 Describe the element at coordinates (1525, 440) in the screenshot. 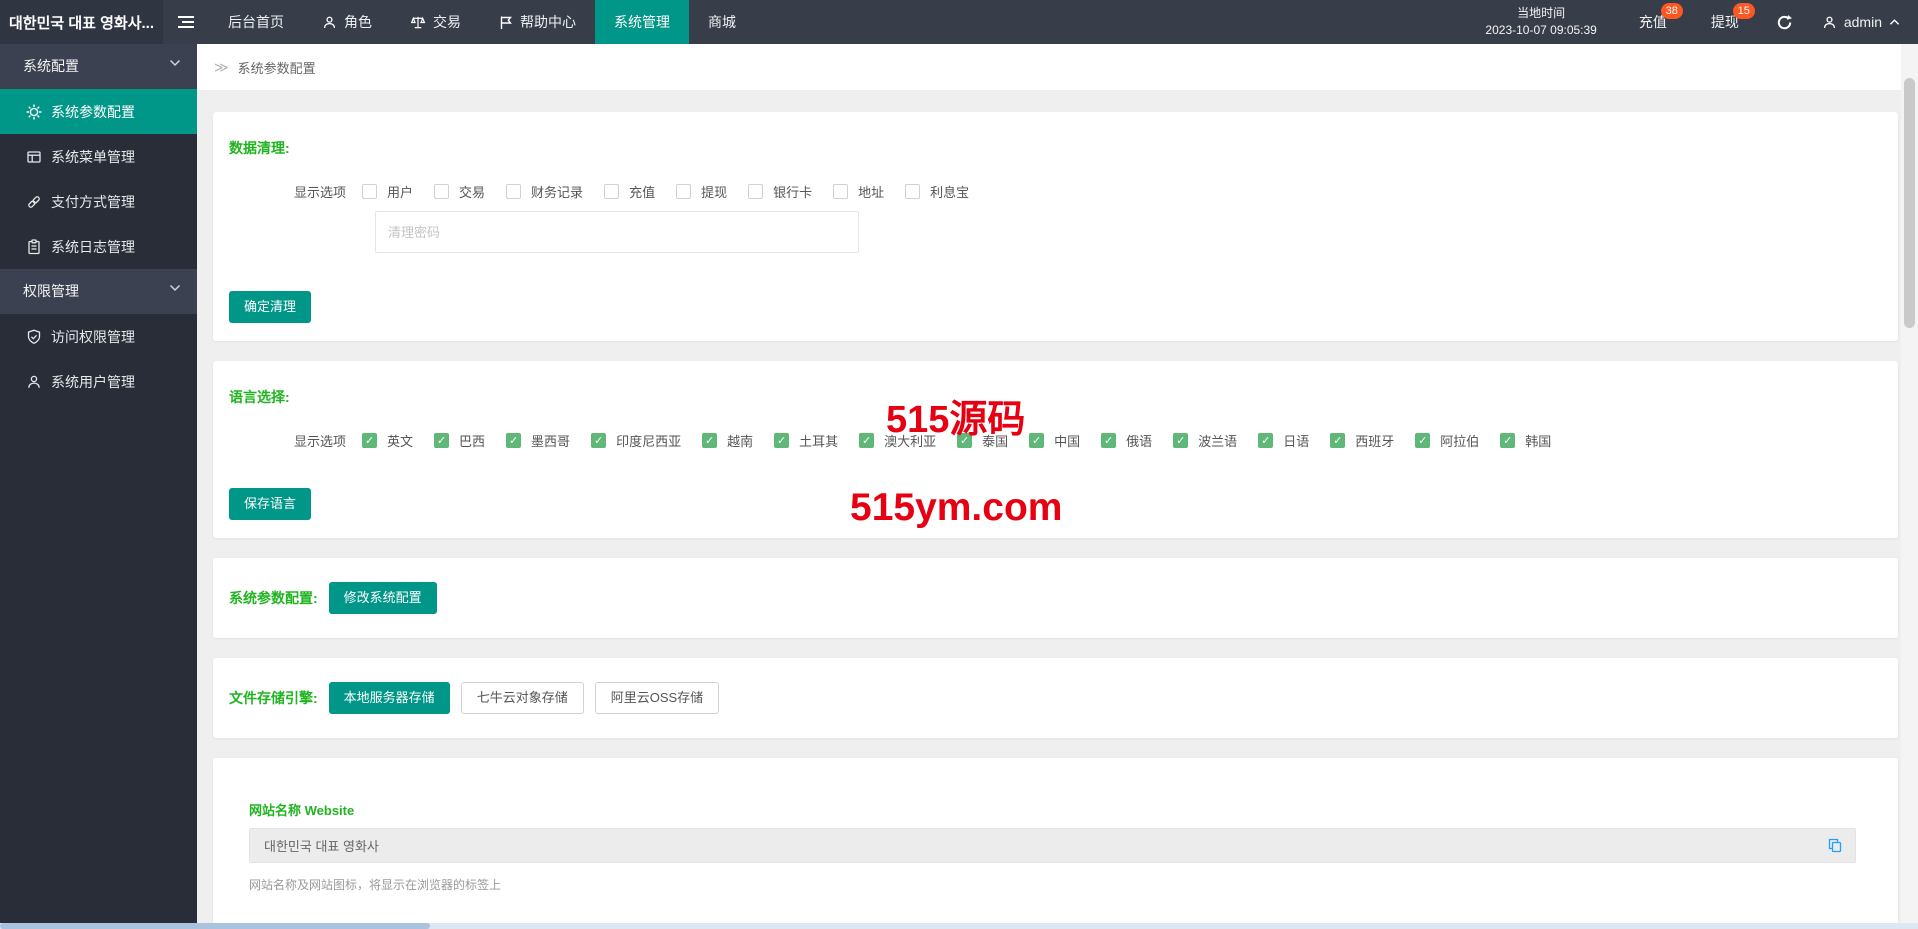

I see `language-option-korean: 韩国` at that location.